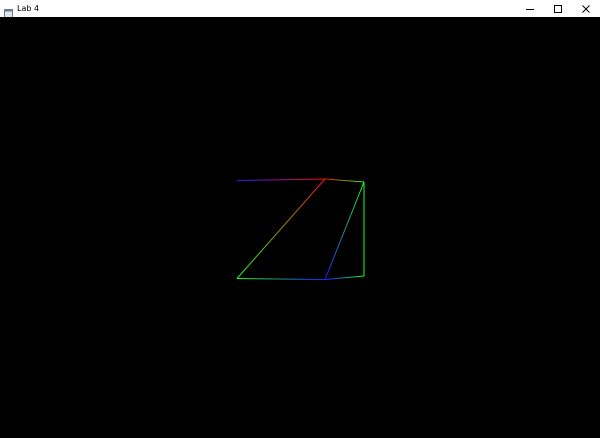 This screenshot has height=438, width=600. I want to click on window-controls, so click(558, 8).